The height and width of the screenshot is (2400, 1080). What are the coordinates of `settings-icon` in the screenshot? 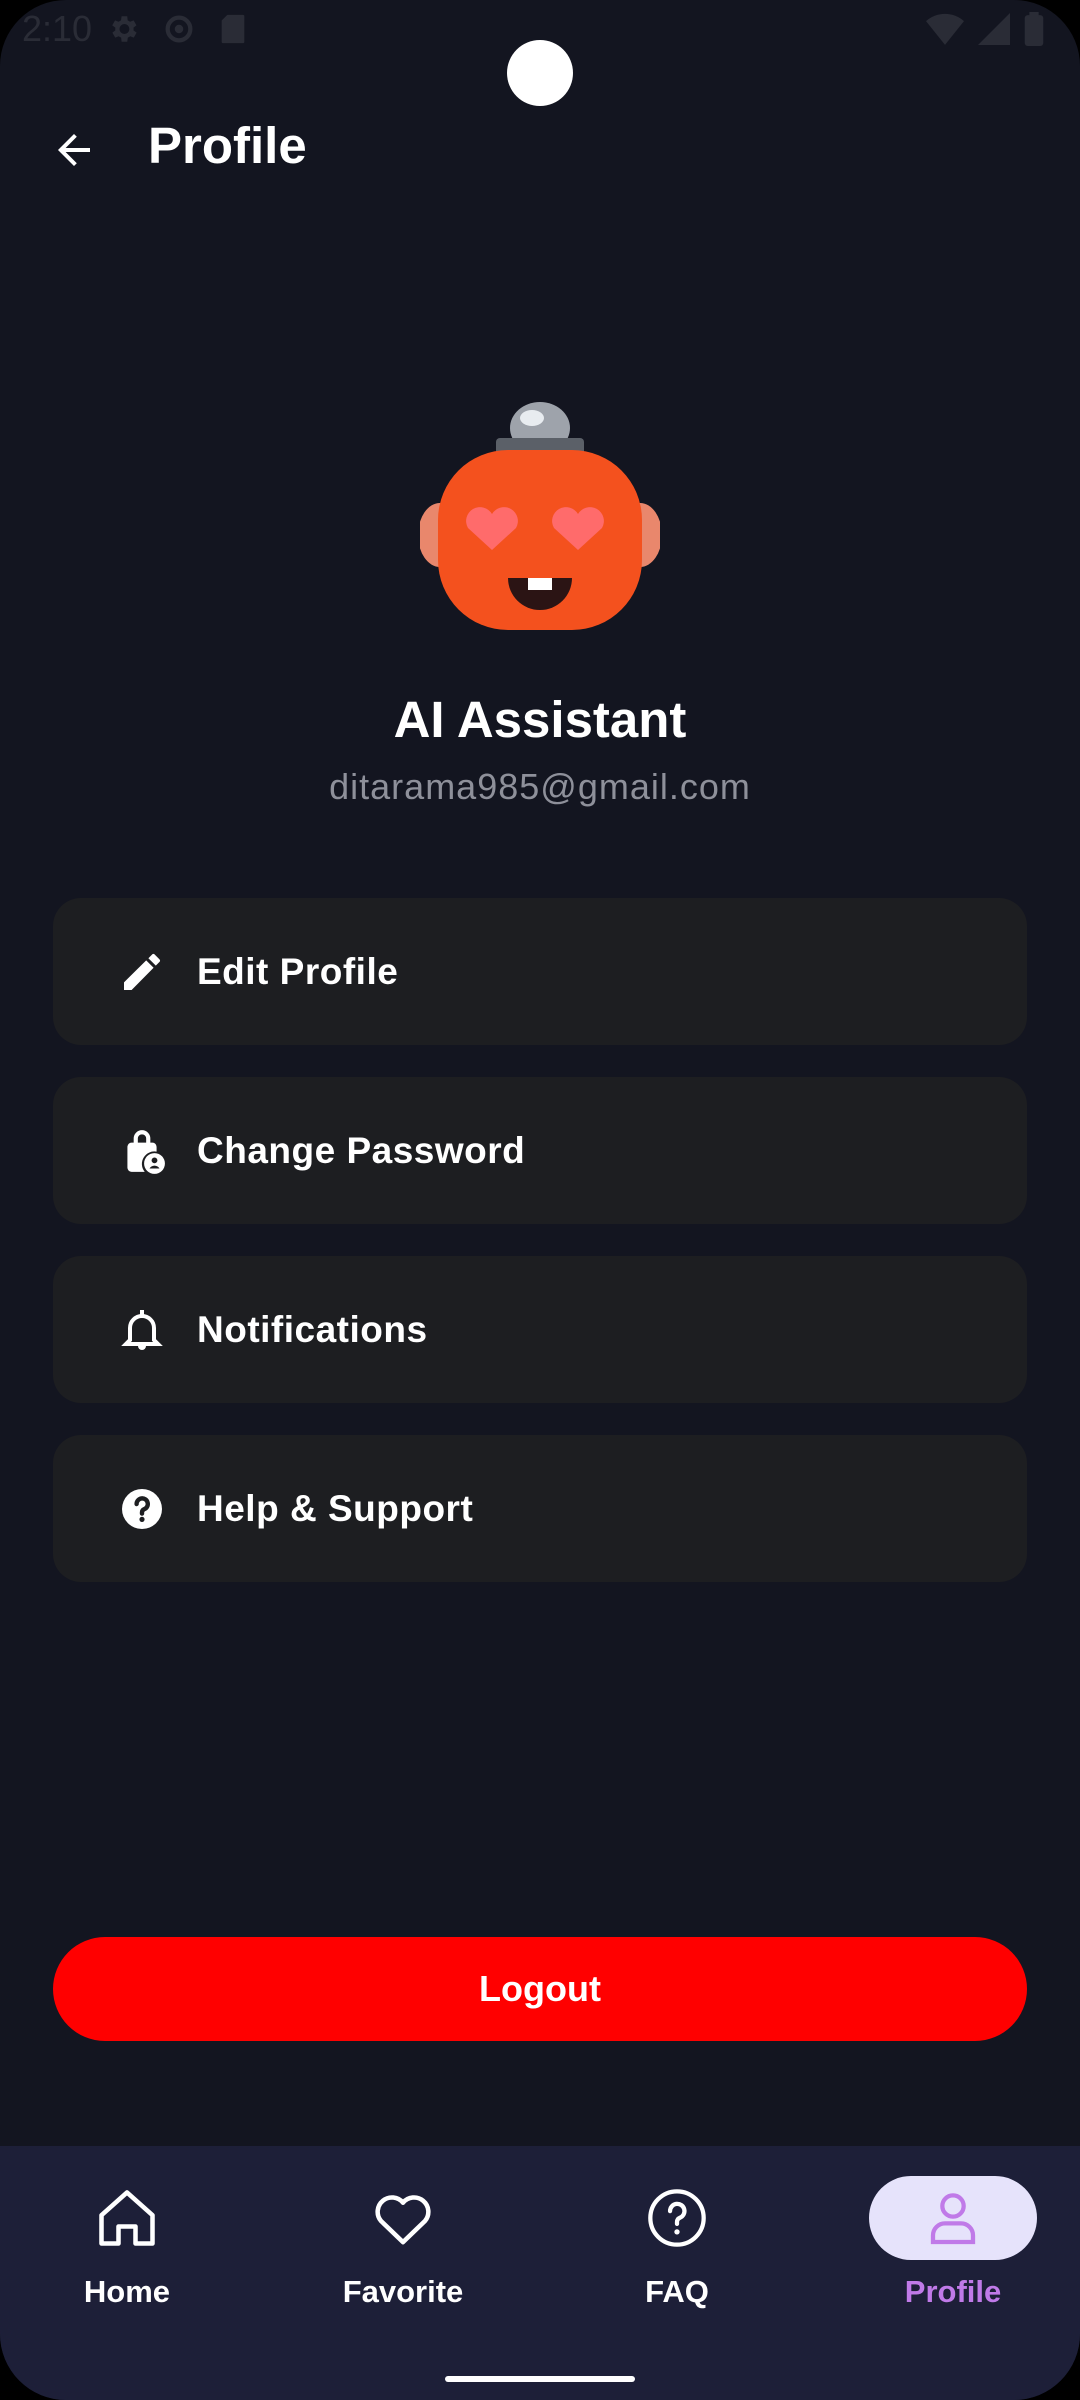 It's located at (179, 31).